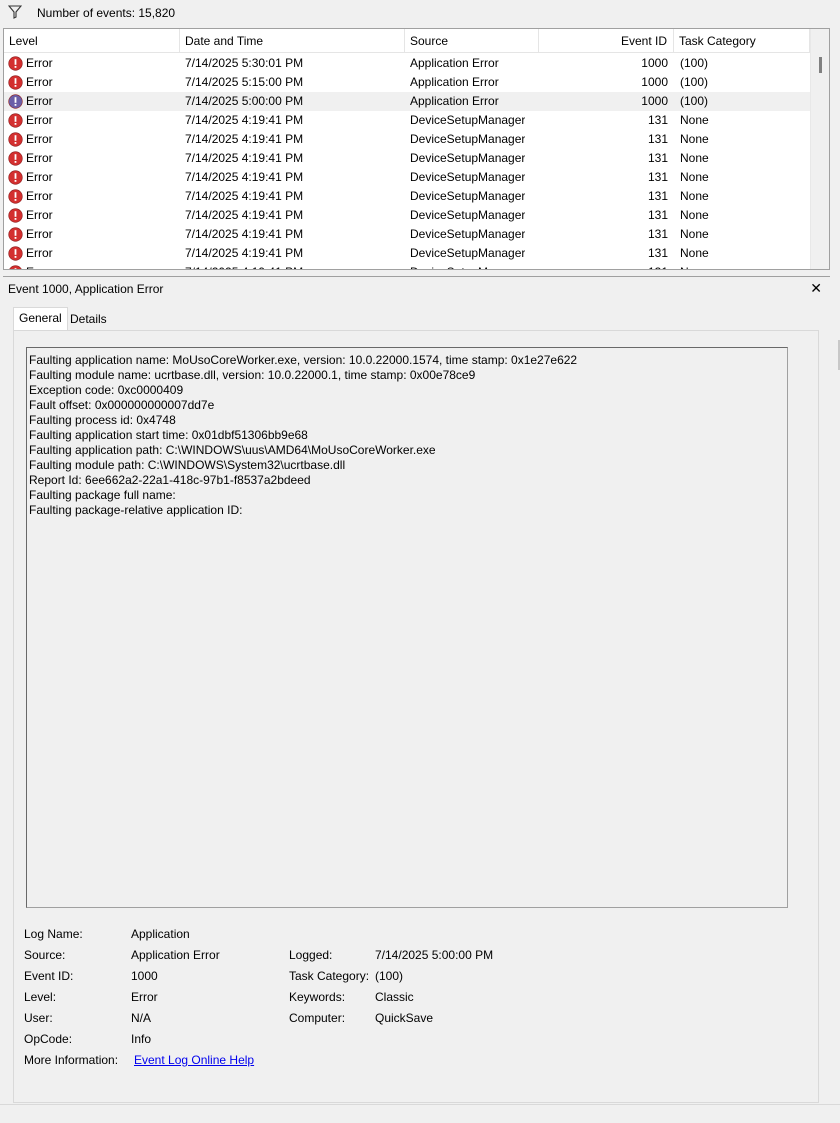 This screenshot has height=1123, width=840. Describe the element at coordinates (816, 288) in the screenshot. I see `close-icon: ✕` at that location.